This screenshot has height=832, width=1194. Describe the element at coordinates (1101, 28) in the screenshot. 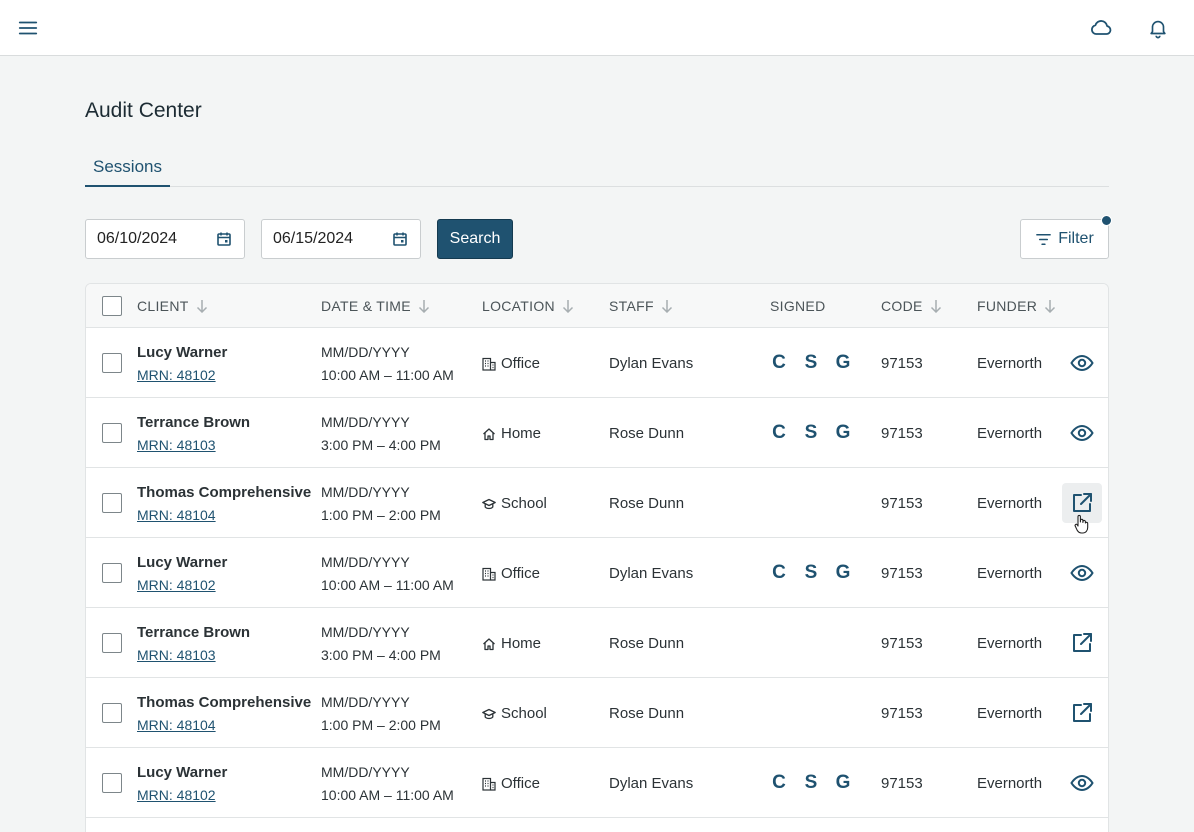

I see `cloud-icon` at that location.